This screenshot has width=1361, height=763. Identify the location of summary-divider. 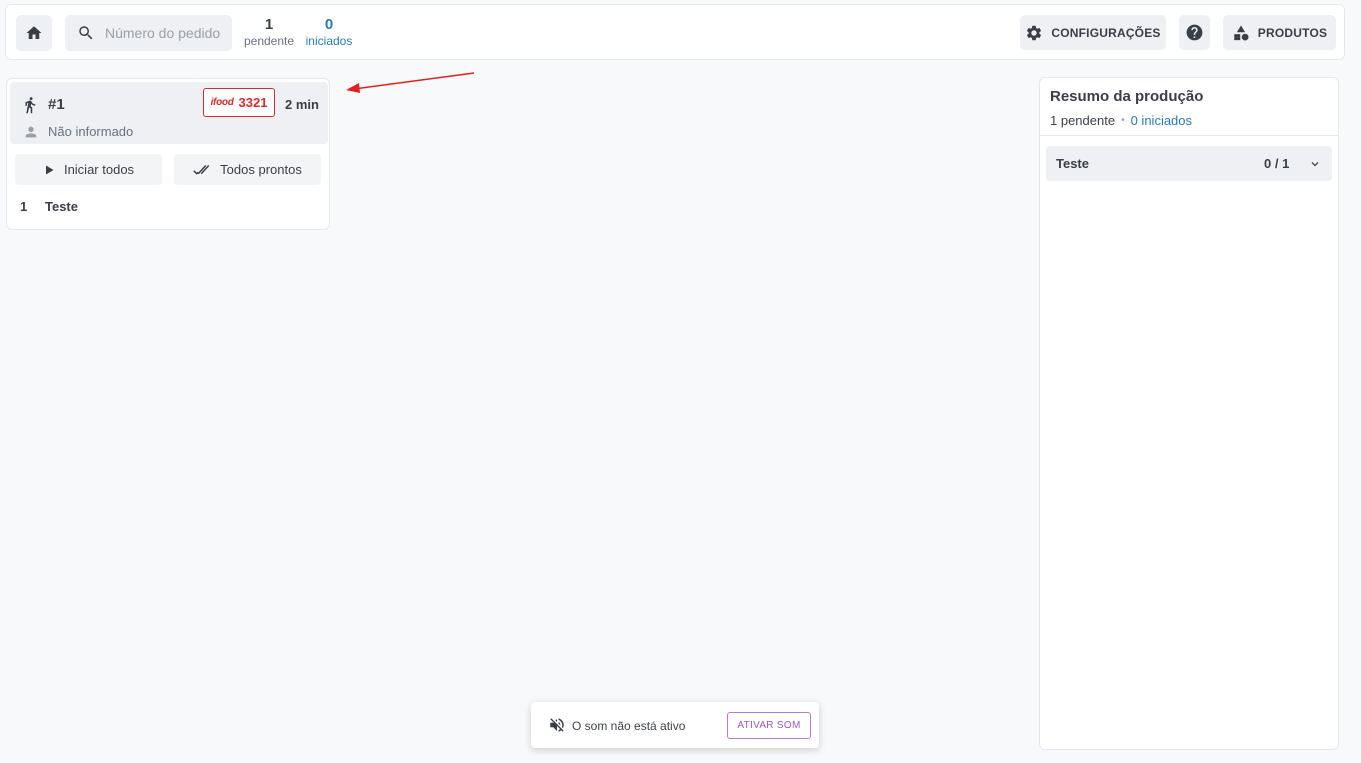
(1189, 135).